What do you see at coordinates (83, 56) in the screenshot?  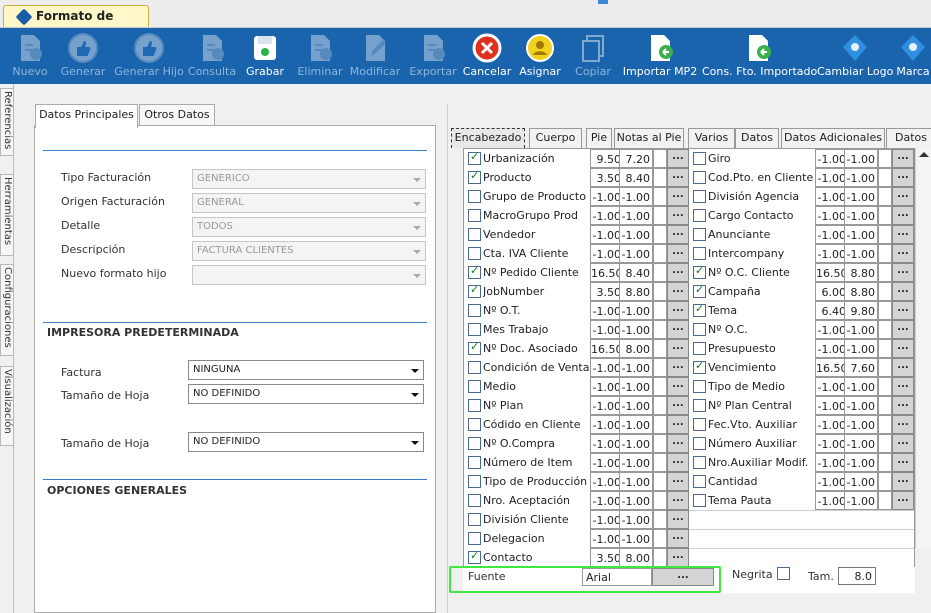 I see `toolbar-button: Generar` at bounding box center [83, 56].